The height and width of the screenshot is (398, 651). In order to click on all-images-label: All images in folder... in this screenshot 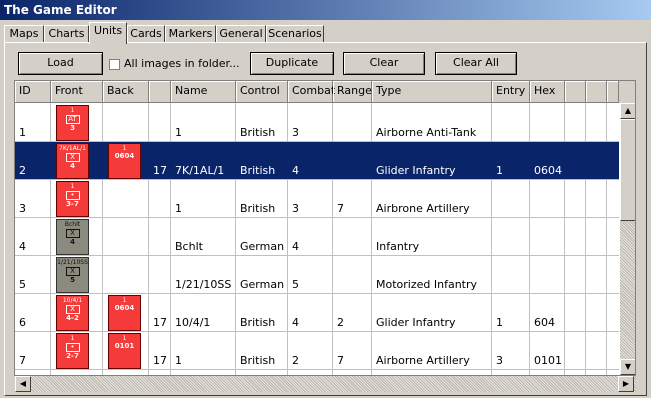, I will do `click(182, 63)`.